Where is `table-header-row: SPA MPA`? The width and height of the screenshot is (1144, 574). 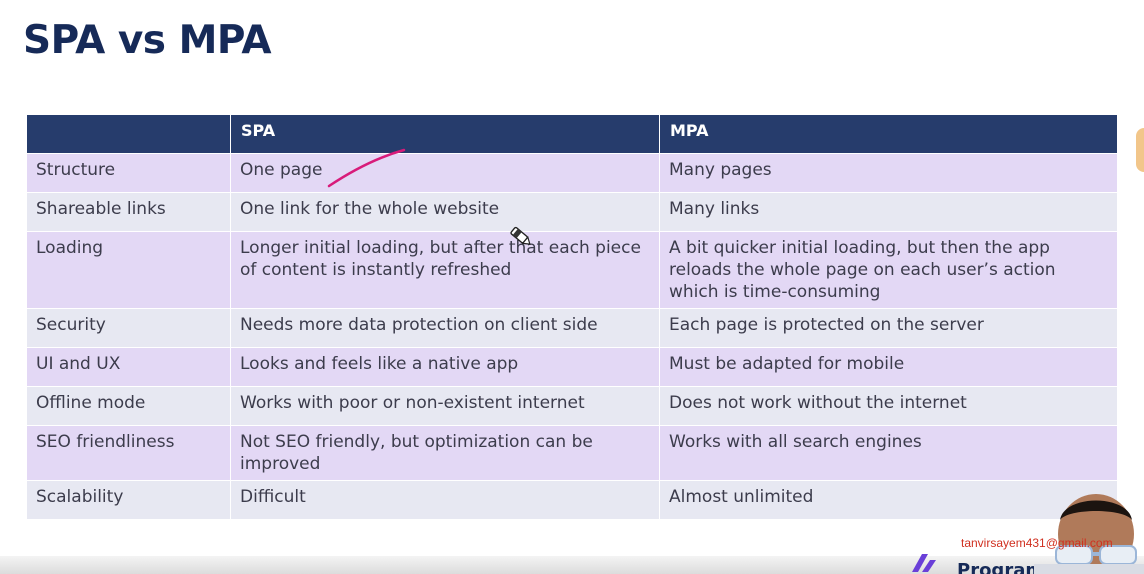
table-header-row: SPA MPA is located at coordinates (572, 134).